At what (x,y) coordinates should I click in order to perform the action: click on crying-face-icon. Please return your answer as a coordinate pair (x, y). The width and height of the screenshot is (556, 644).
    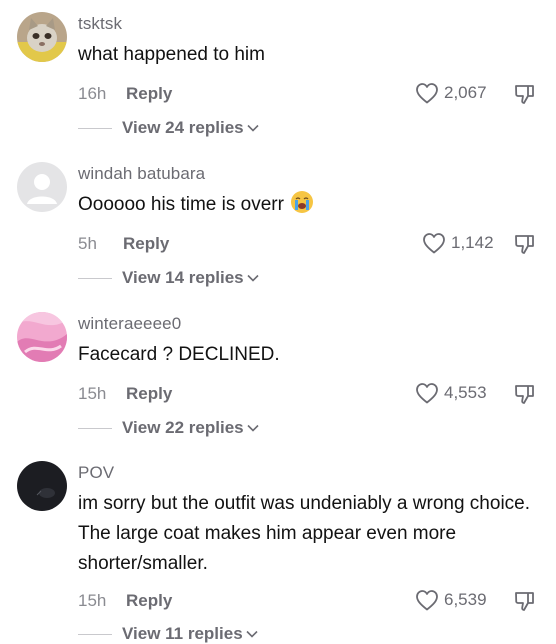
    Looking at the image, I should click on (301, 202).